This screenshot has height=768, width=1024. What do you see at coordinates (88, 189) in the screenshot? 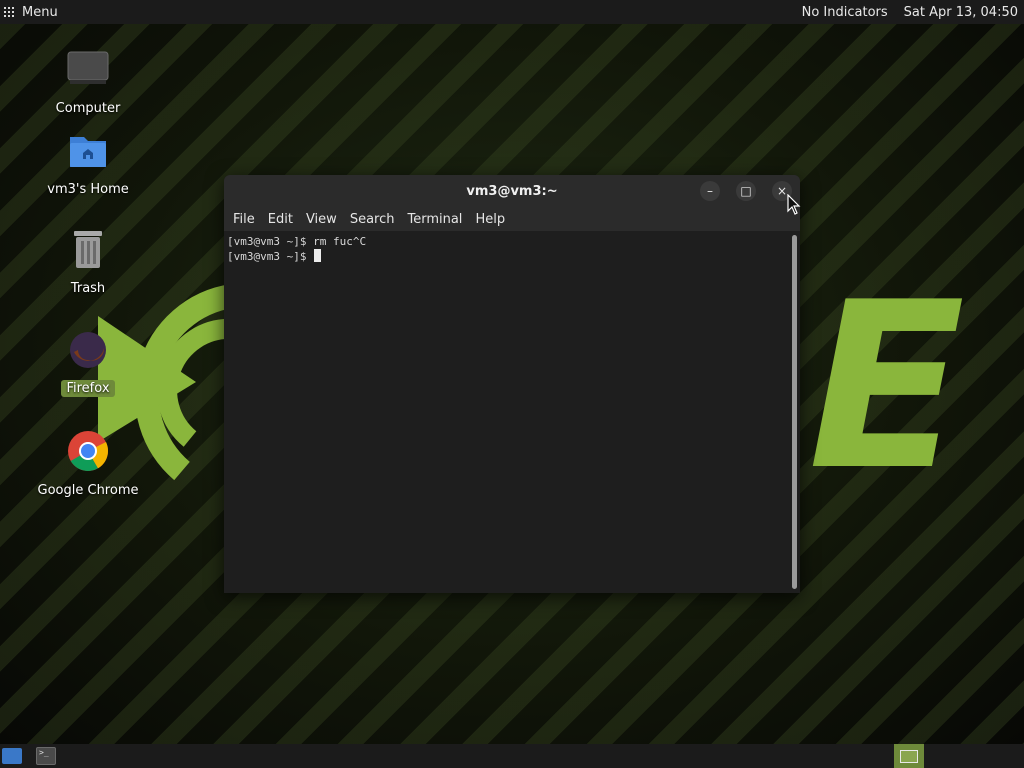
I see `desktop-icon-label: vm3's Home` at bounding box center [88, 189].